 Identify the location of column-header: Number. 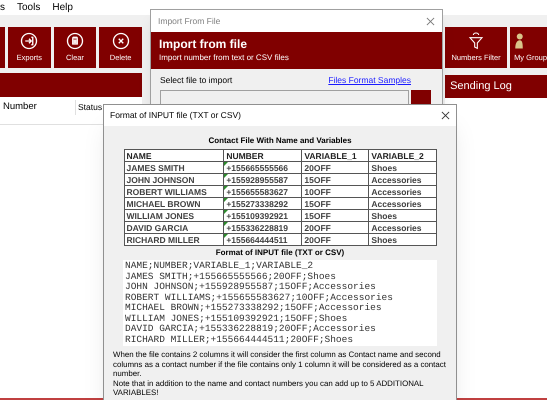
(38, 107).